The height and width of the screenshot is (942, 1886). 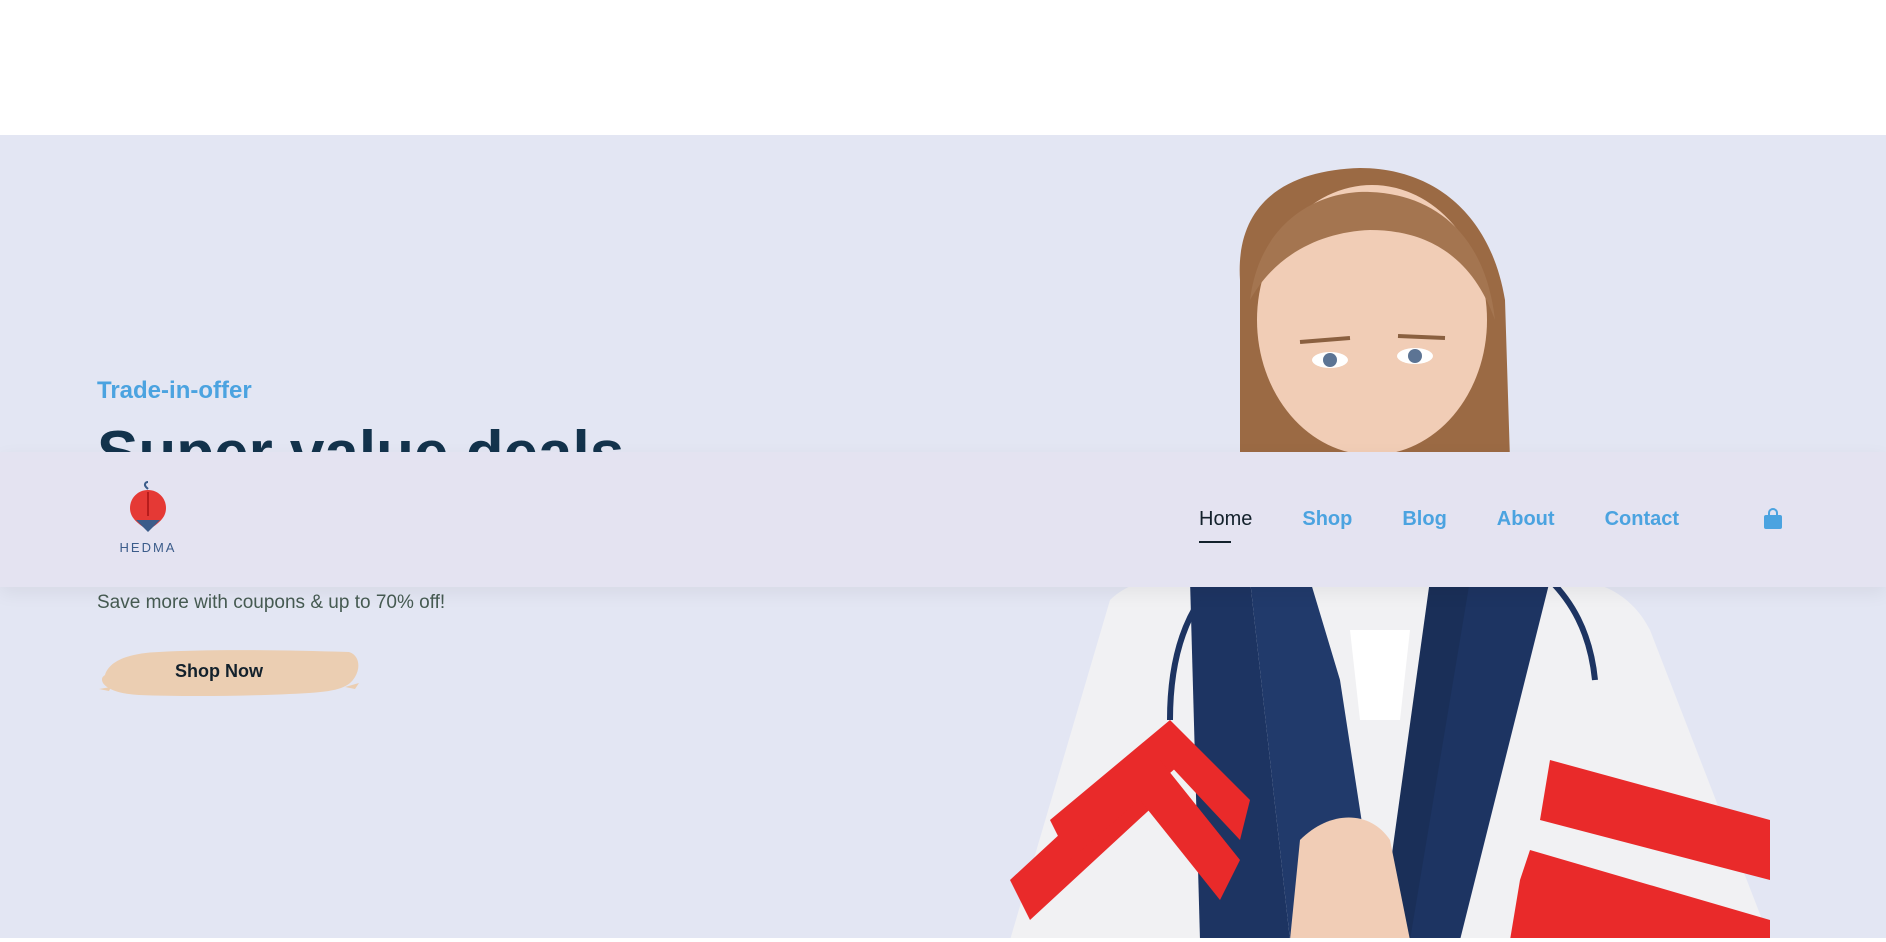 I want to click on brand-logo: HEDMA, so click(x=148, y=518).